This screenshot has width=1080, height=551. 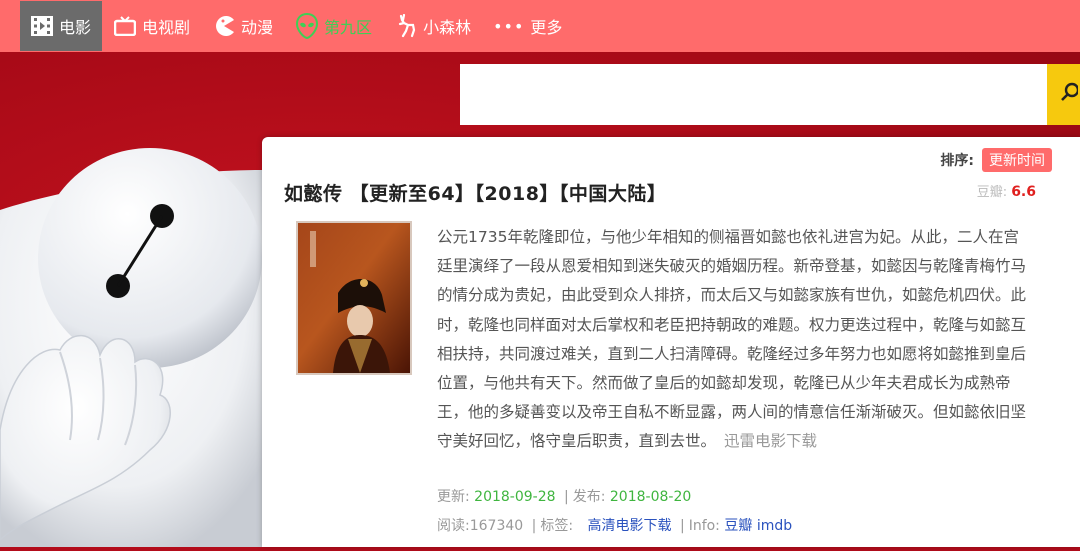 What do you see at coordinates (348, 27) in the screenshot?
I see `nav-label: 第九区` at bounding box center [348, 27].